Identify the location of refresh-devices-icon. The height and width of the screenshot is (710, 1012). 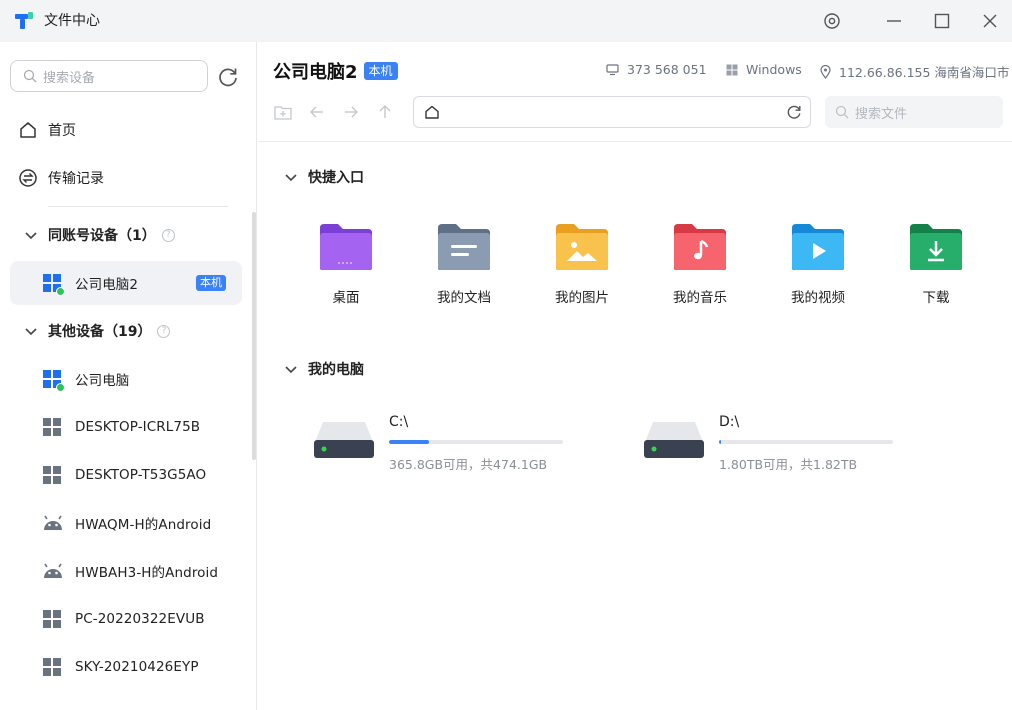
(228, 77).